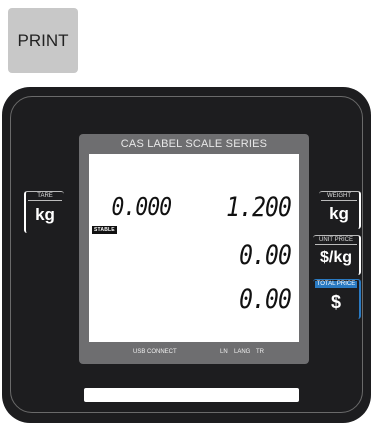 This screenshot has width=372, height=425. Describe the element at coordinates (155, 352) in the screenshot. I see `usb-connect-indicator: USB CONNECT` at that location.